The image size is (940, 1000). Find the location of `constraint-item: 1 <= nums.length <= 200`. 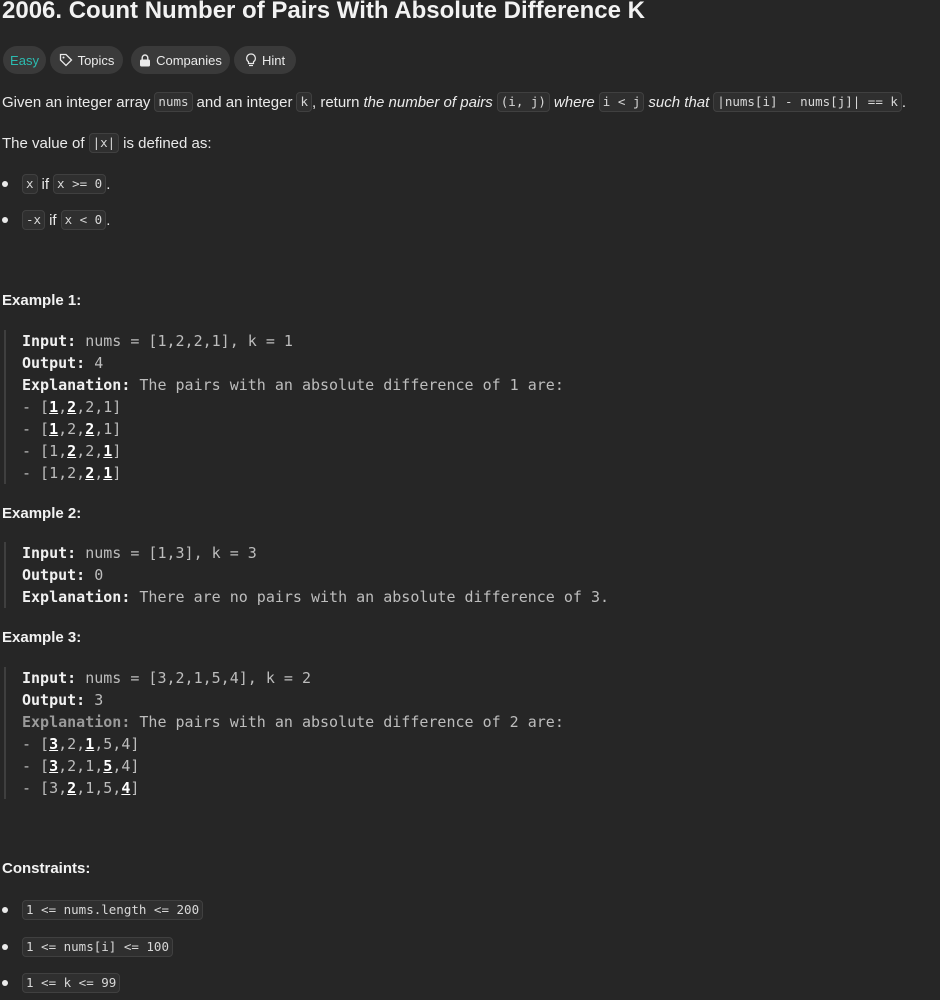

constraint-item: 1 <= nums.length <= 200 is located at coordinates (103, 910).